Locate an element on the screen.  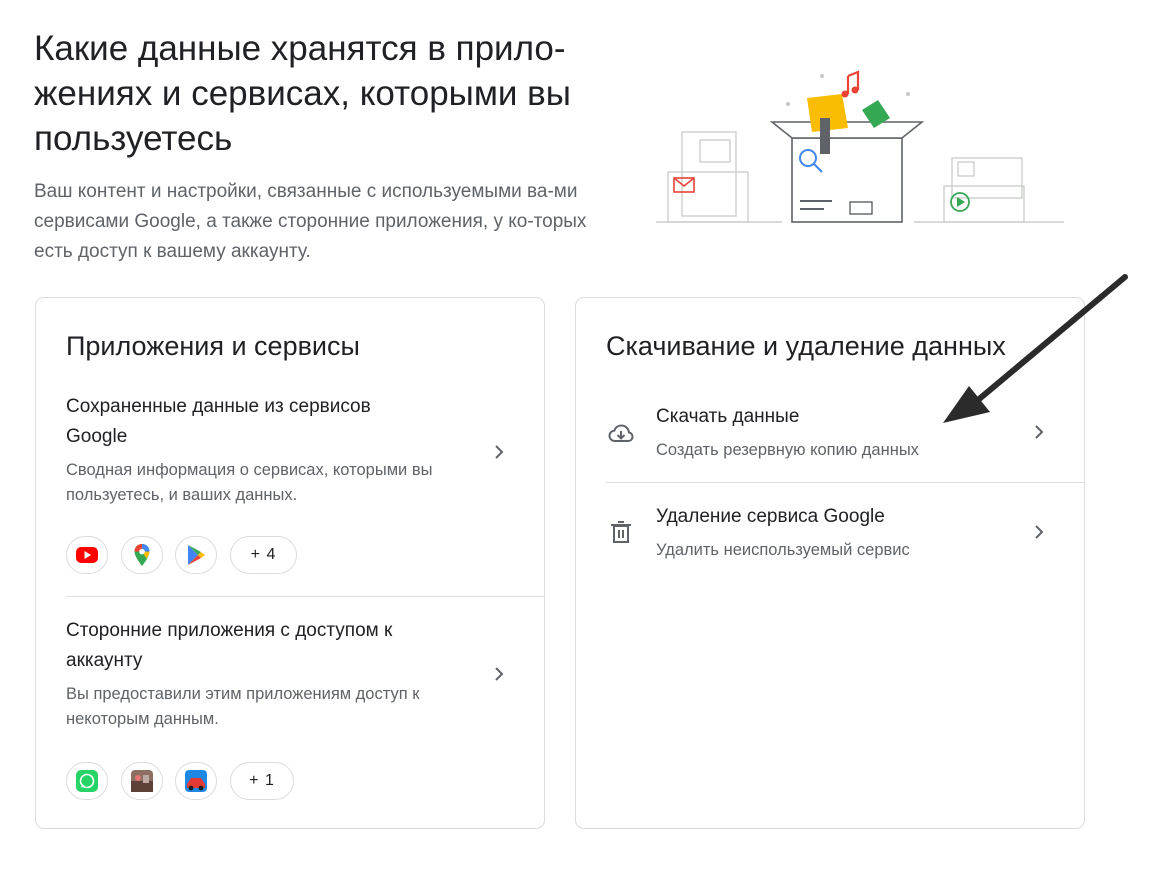
more-apps-chip: + 1 is located at coordinates (262, 781).